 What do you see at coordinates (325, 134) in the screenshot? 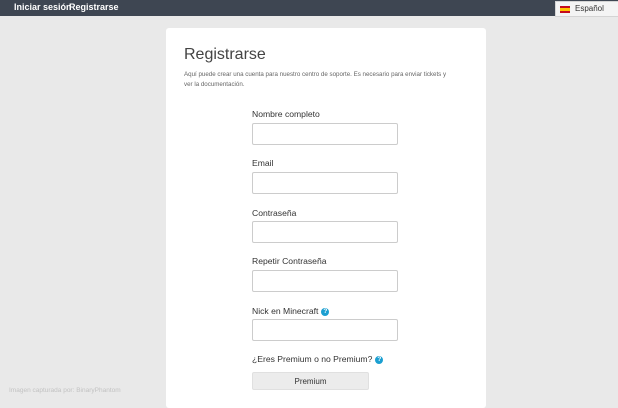
I see `full-name-input` at bounding box center [325, 134].